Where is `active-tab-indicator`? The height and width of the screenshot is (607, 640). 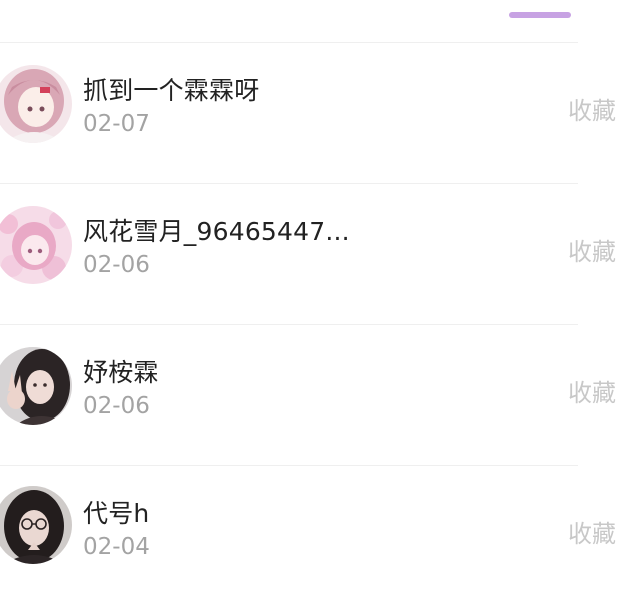
active-tab-indicator is located at coordinates (540, 15).